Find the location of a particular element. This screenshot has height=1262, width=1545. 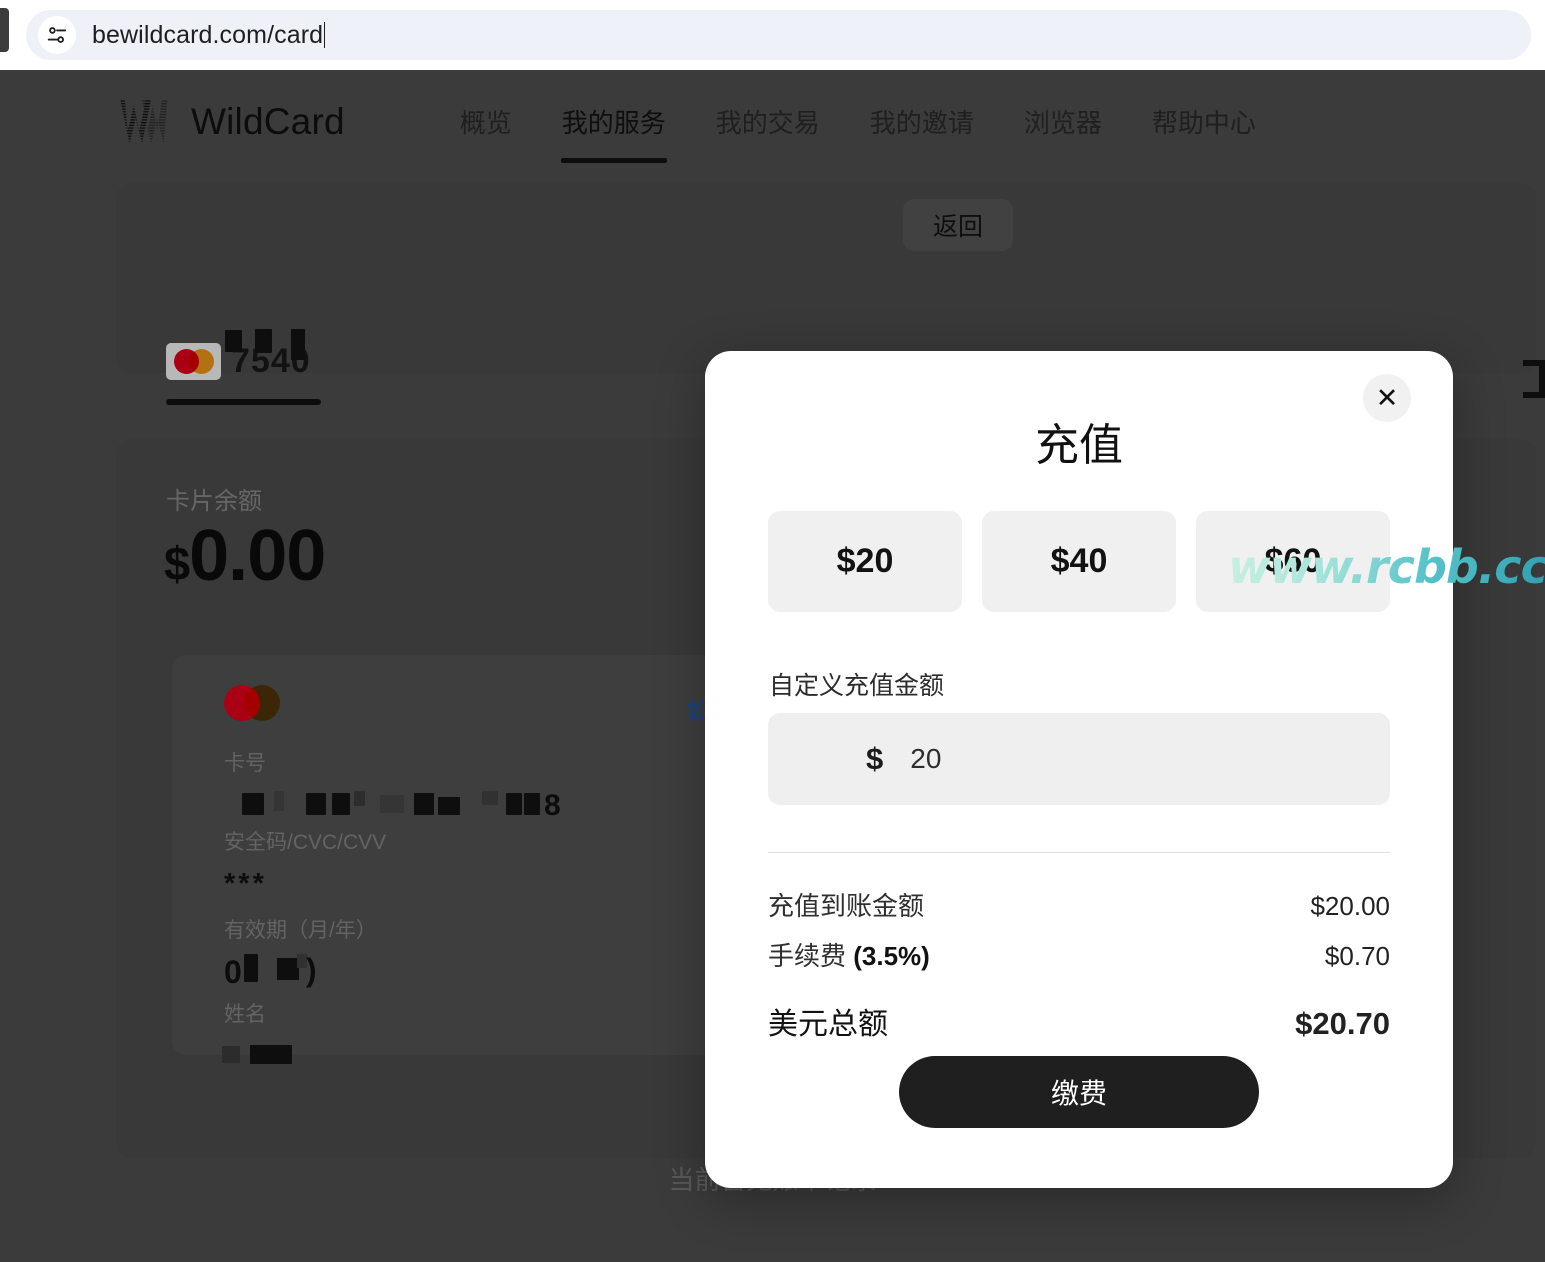

fee-percent: (3.5%) is located at coordinates (891, 956).